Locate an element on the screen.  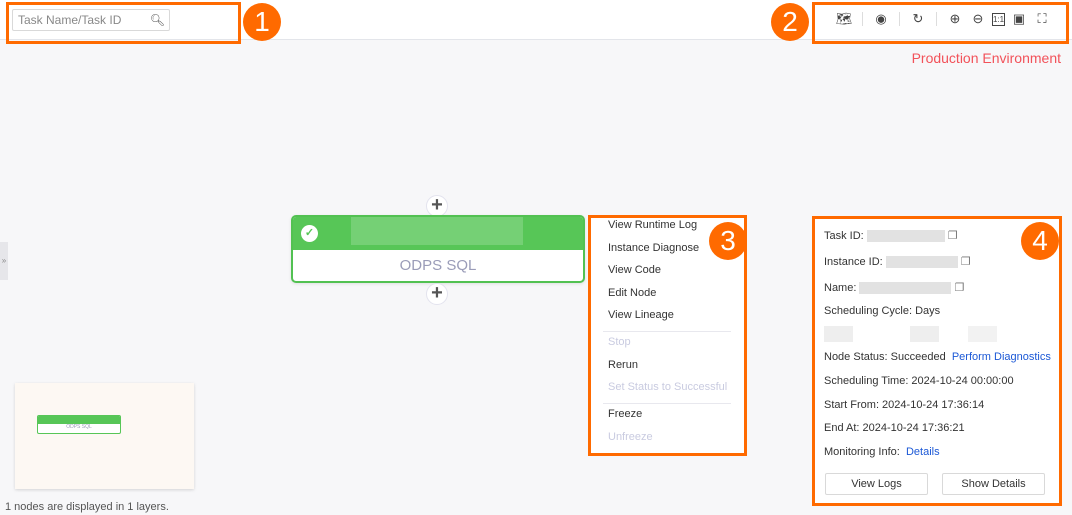
environment-label: Production Environment is located at coordinates (986, 58).